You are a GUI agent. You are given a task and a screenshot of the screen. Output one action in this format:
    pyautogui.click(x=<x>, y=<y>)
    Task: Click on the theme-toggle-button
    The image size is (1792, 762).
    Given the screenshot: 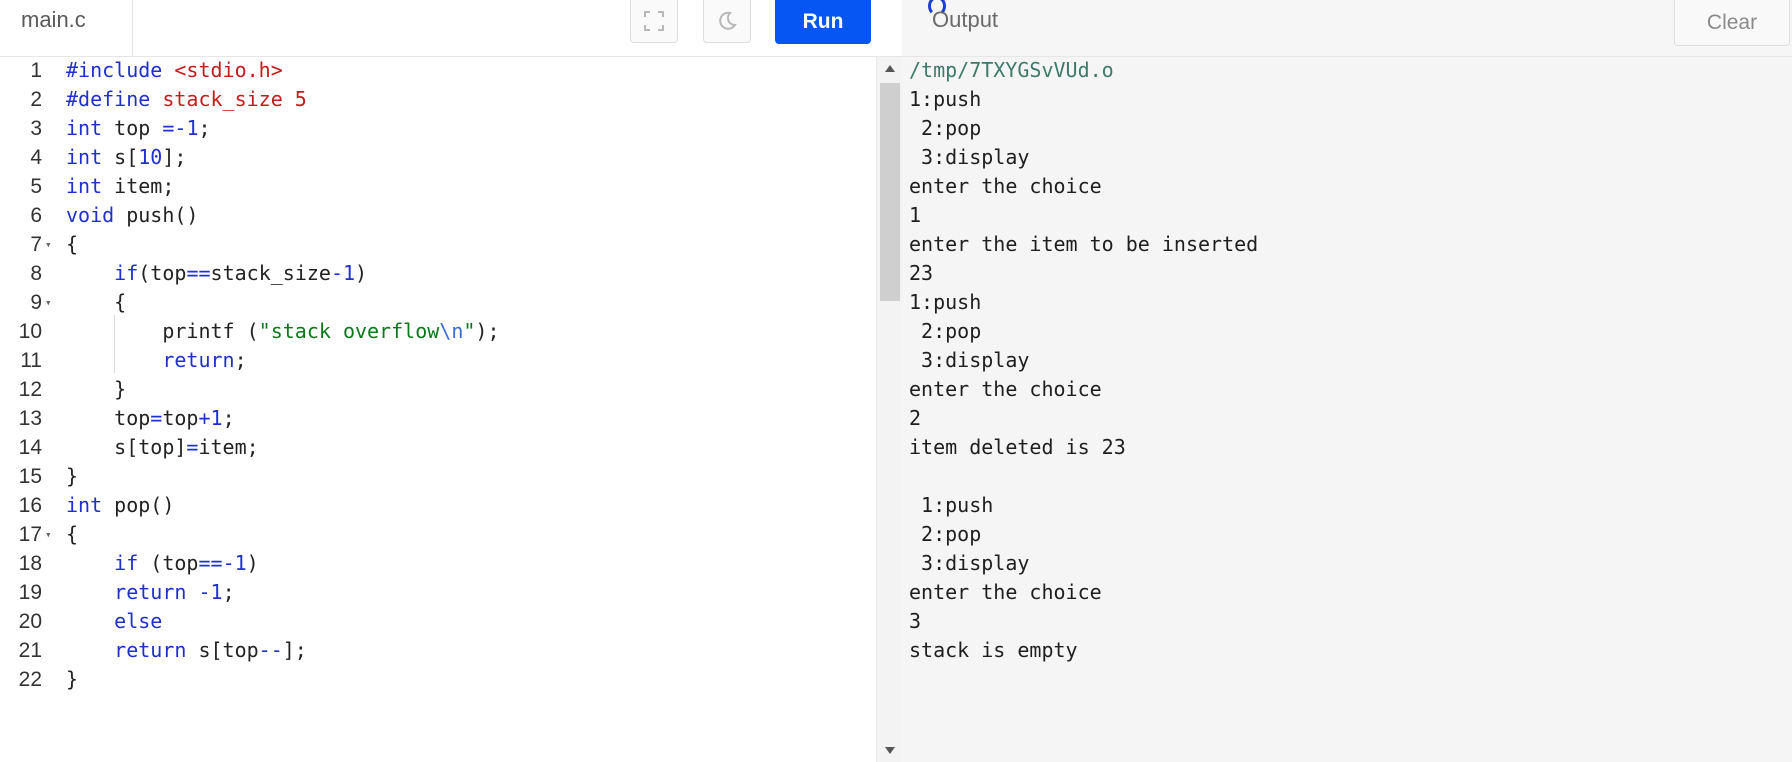 What is the action you would take?
    pyautogui.click(x=727, y=21)
    